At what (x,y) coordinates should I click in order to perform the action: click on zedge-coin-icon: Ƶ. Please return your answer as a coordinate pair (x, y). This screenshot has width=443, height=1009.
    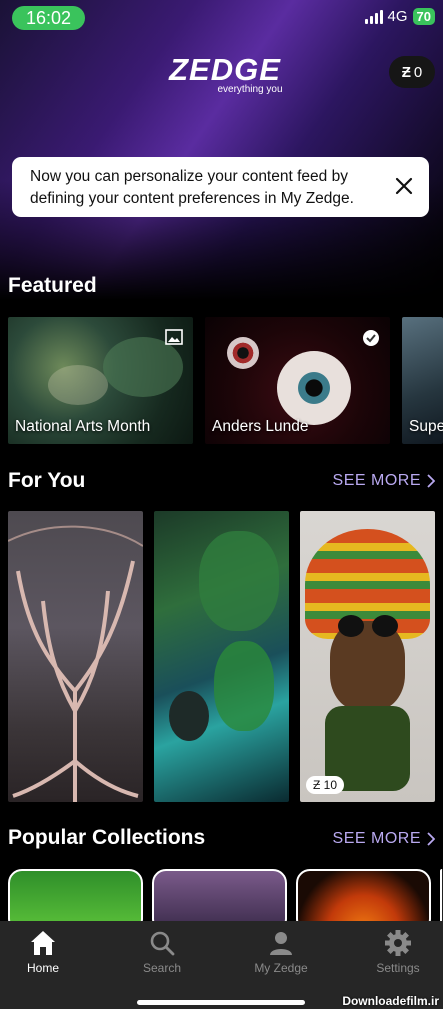
    Looking at the image, I should click on (406, 72).